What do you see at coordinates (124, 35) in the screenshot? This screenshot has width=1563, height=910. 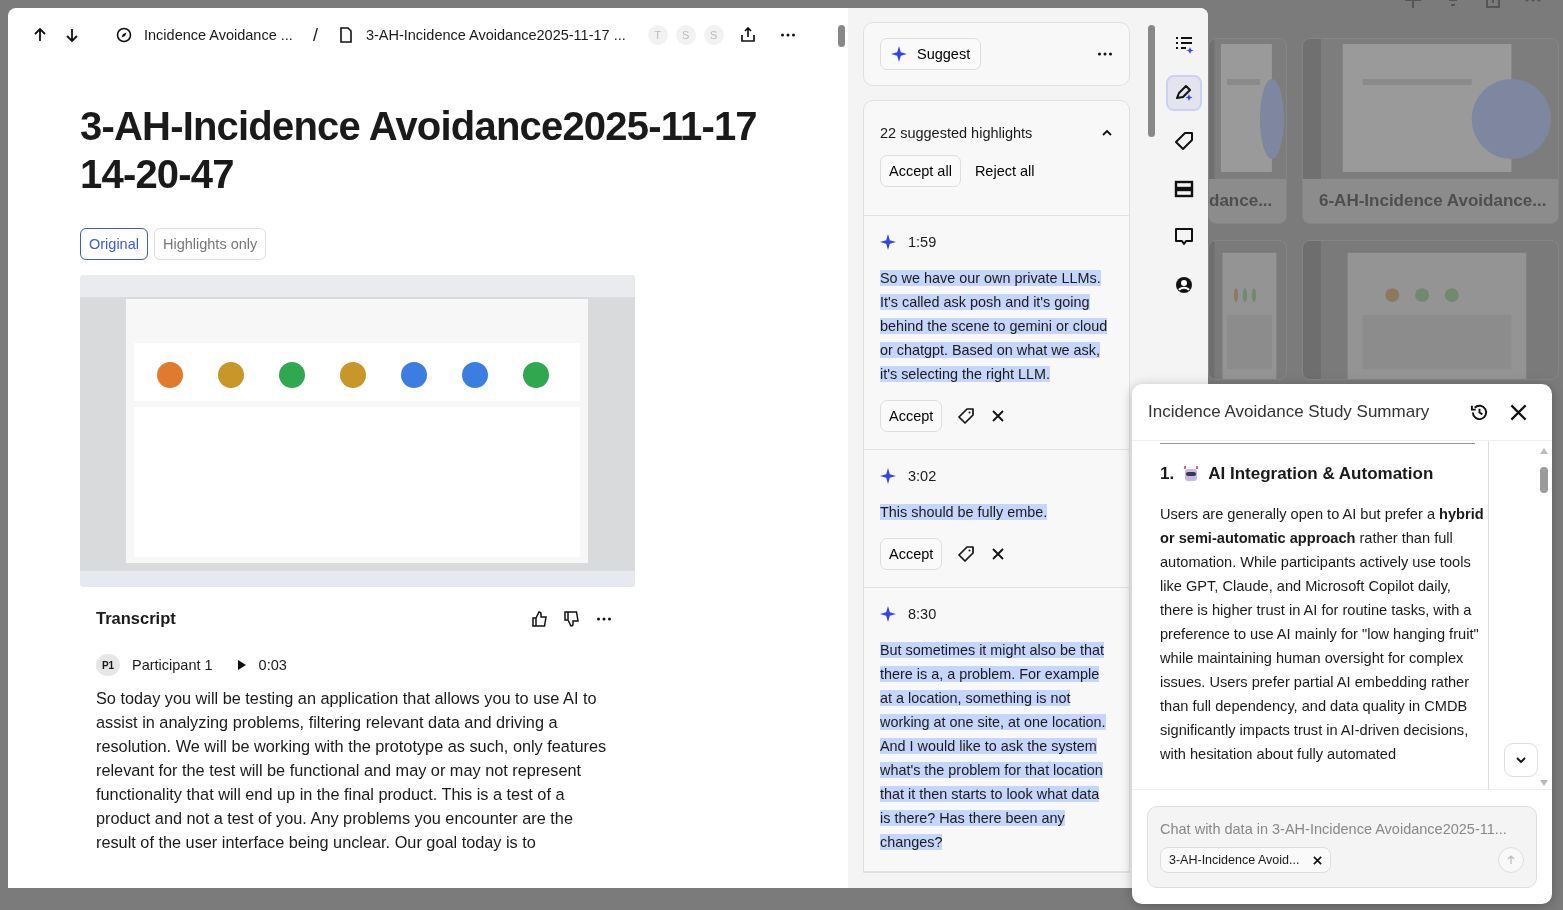 I see `compass-icon` at bounding box center [124, 35].